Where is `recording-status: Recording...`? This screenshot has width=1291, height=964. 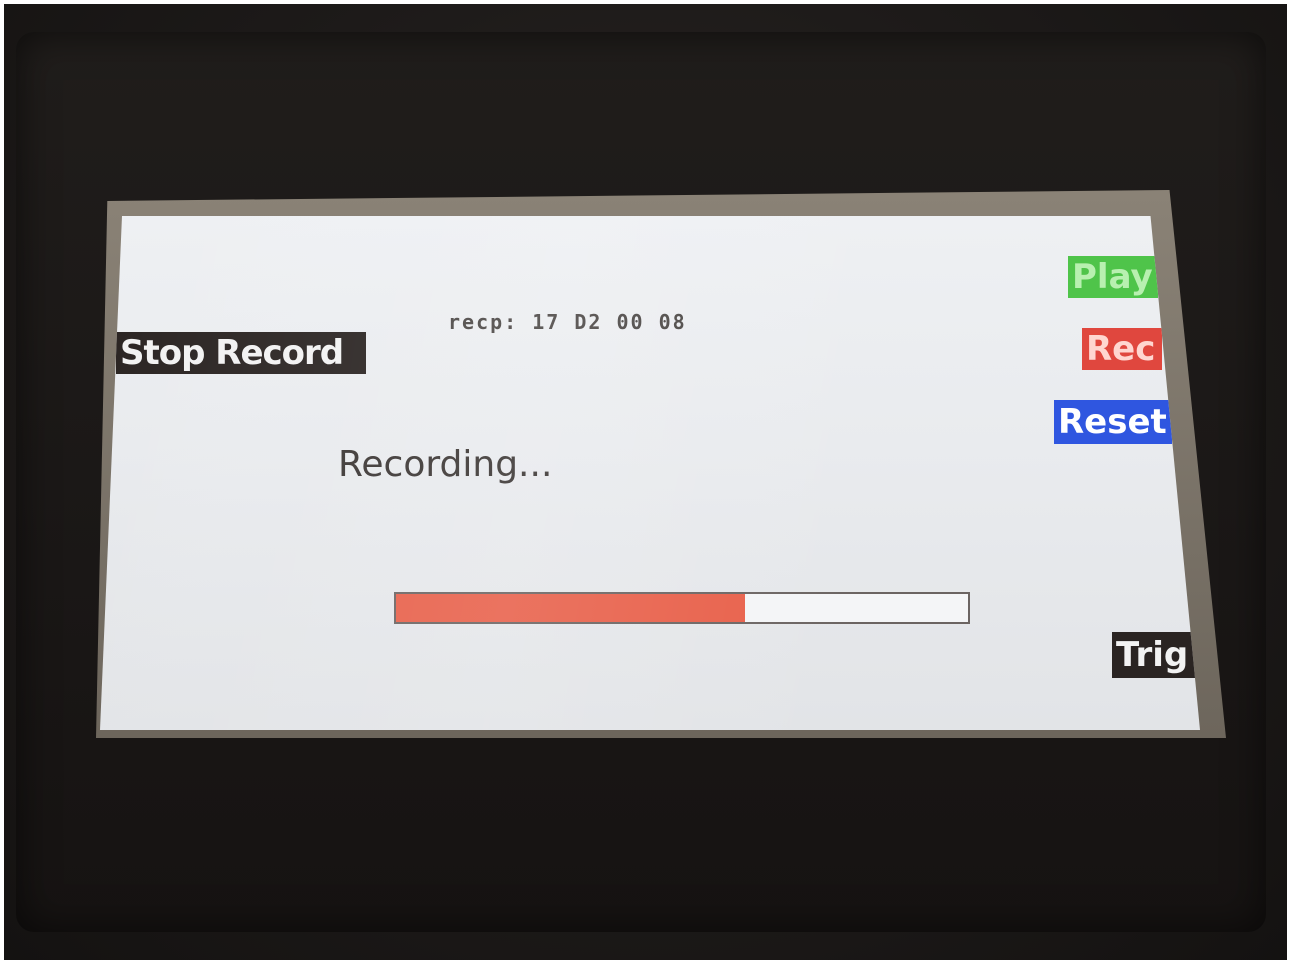
recording-status: Recording... is located at coordinates (445, 464).